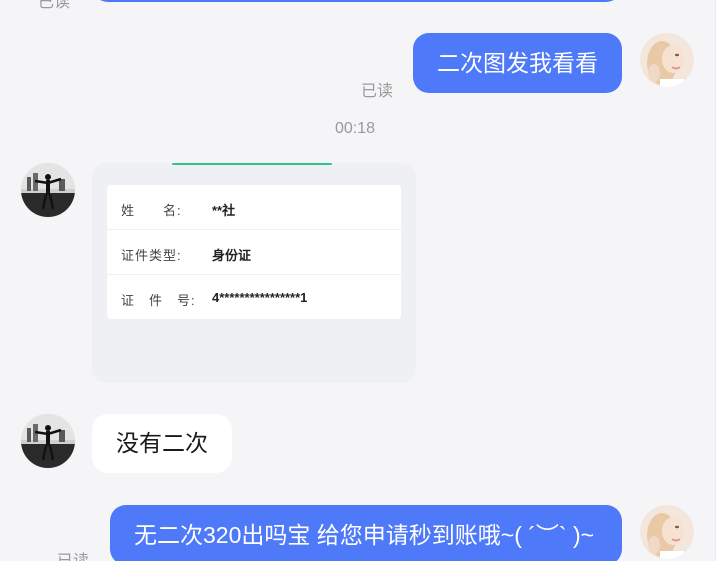  I want to click on id-value: **社, so click(224, 210).